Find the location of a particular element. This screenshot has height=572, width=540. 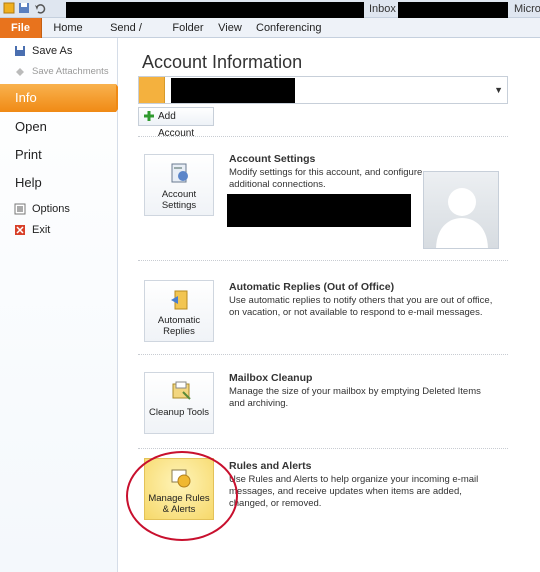

nav-print-label: Print is located at coordinates (28, 154).